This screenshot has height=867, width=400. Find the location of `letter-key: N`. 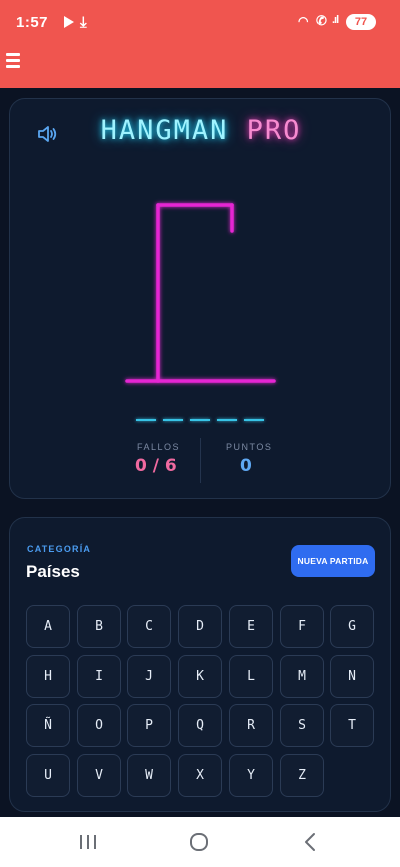

letter-key: N is located at coordinates (352, 676).